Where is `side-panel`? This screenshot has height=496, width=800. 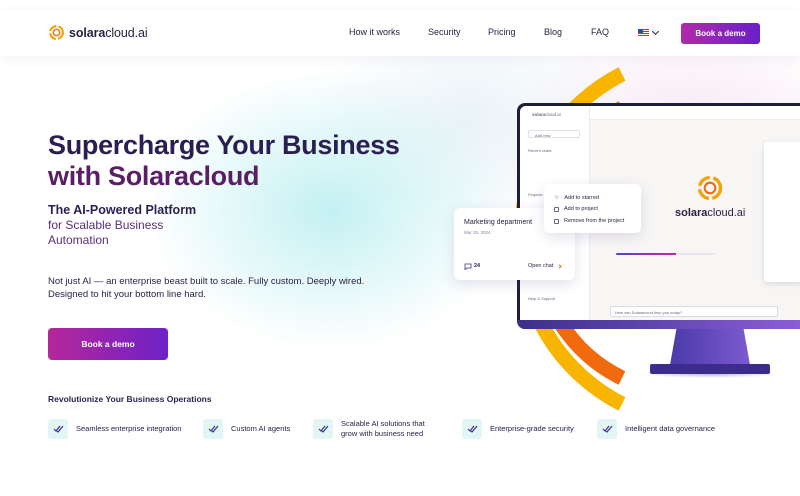
side-panel is located at coordinates (782, 212).